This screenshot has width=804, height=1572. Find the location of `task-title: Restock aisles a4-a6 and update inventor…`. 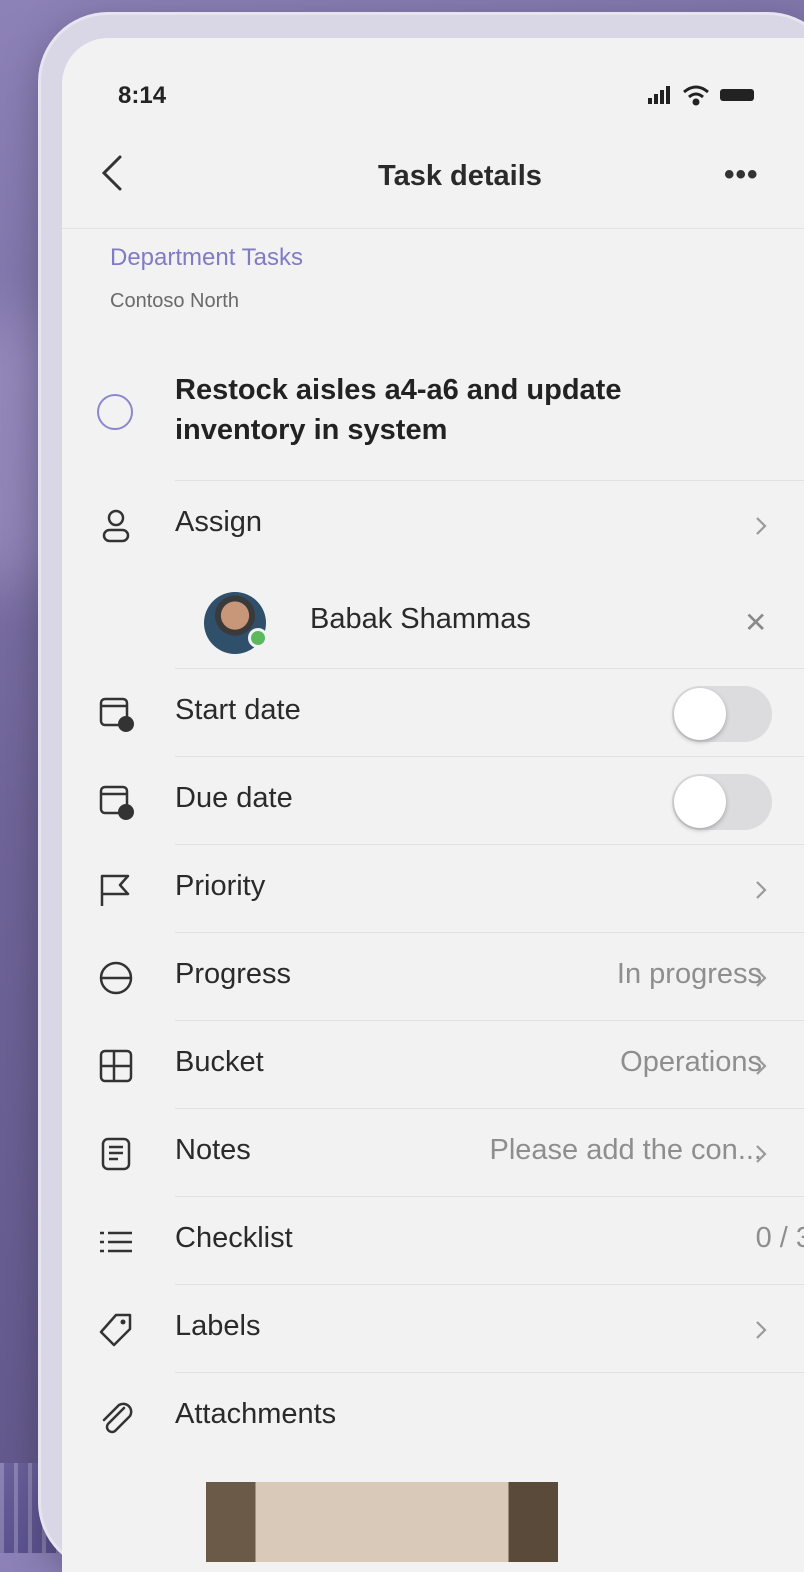

task-title: Restock aisles a4-a6 and update inventor… is located at coordinates (455, 410).